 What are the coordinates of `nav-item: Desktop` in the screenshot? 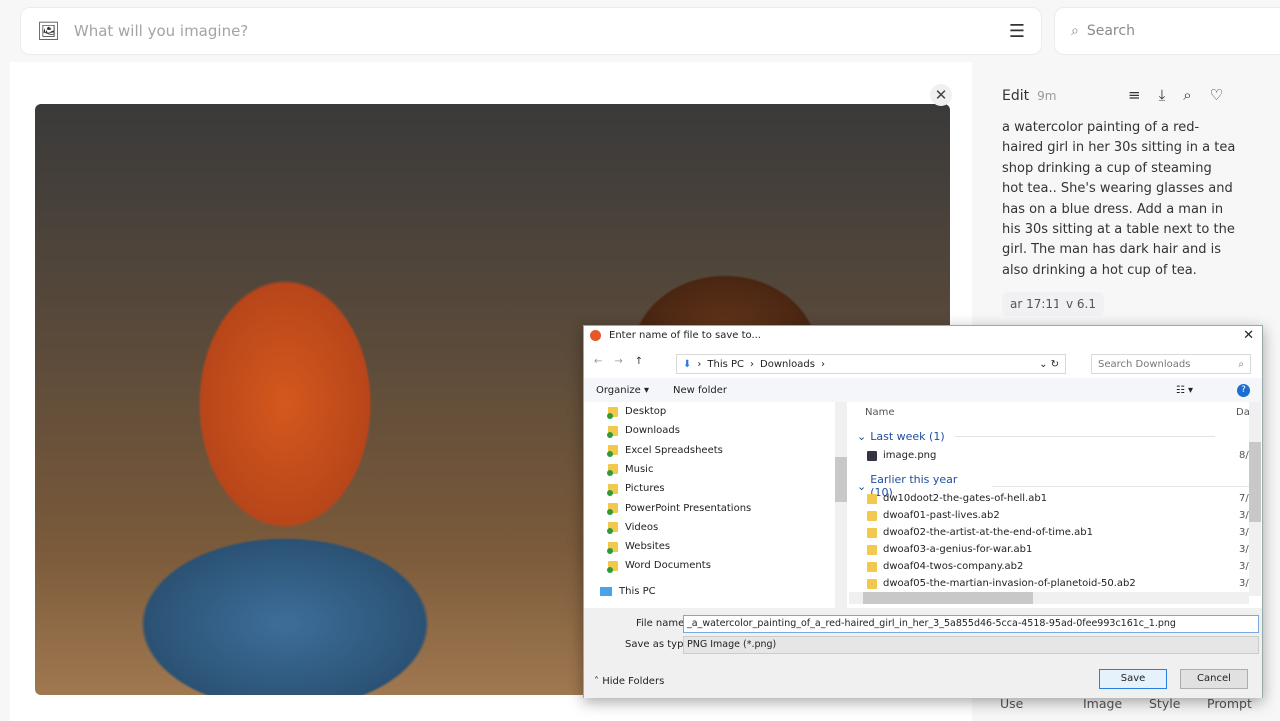 It's located at (636, 412).